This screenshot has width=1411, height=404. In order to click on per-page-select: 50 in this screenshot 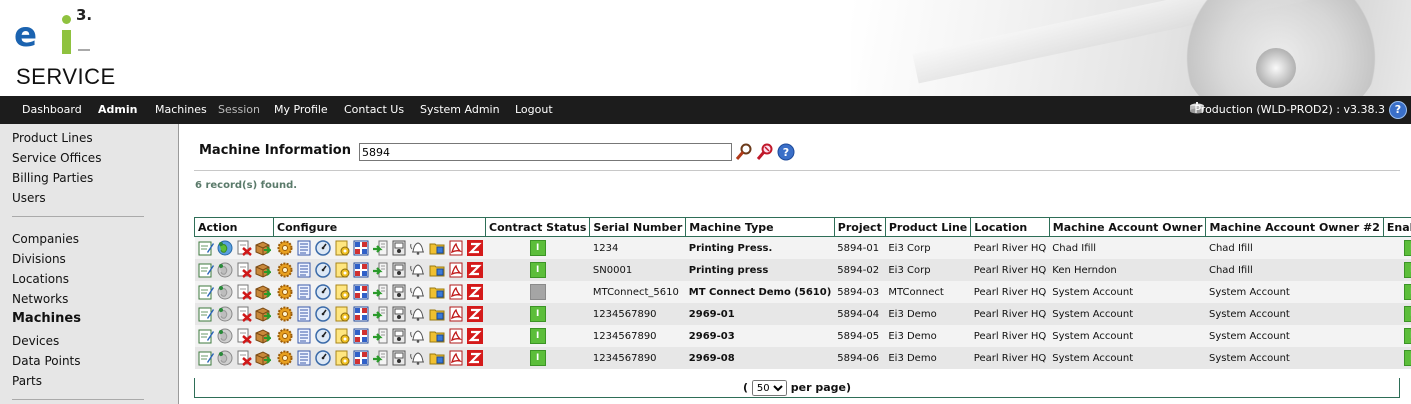, I will do `click(769, 388)`.